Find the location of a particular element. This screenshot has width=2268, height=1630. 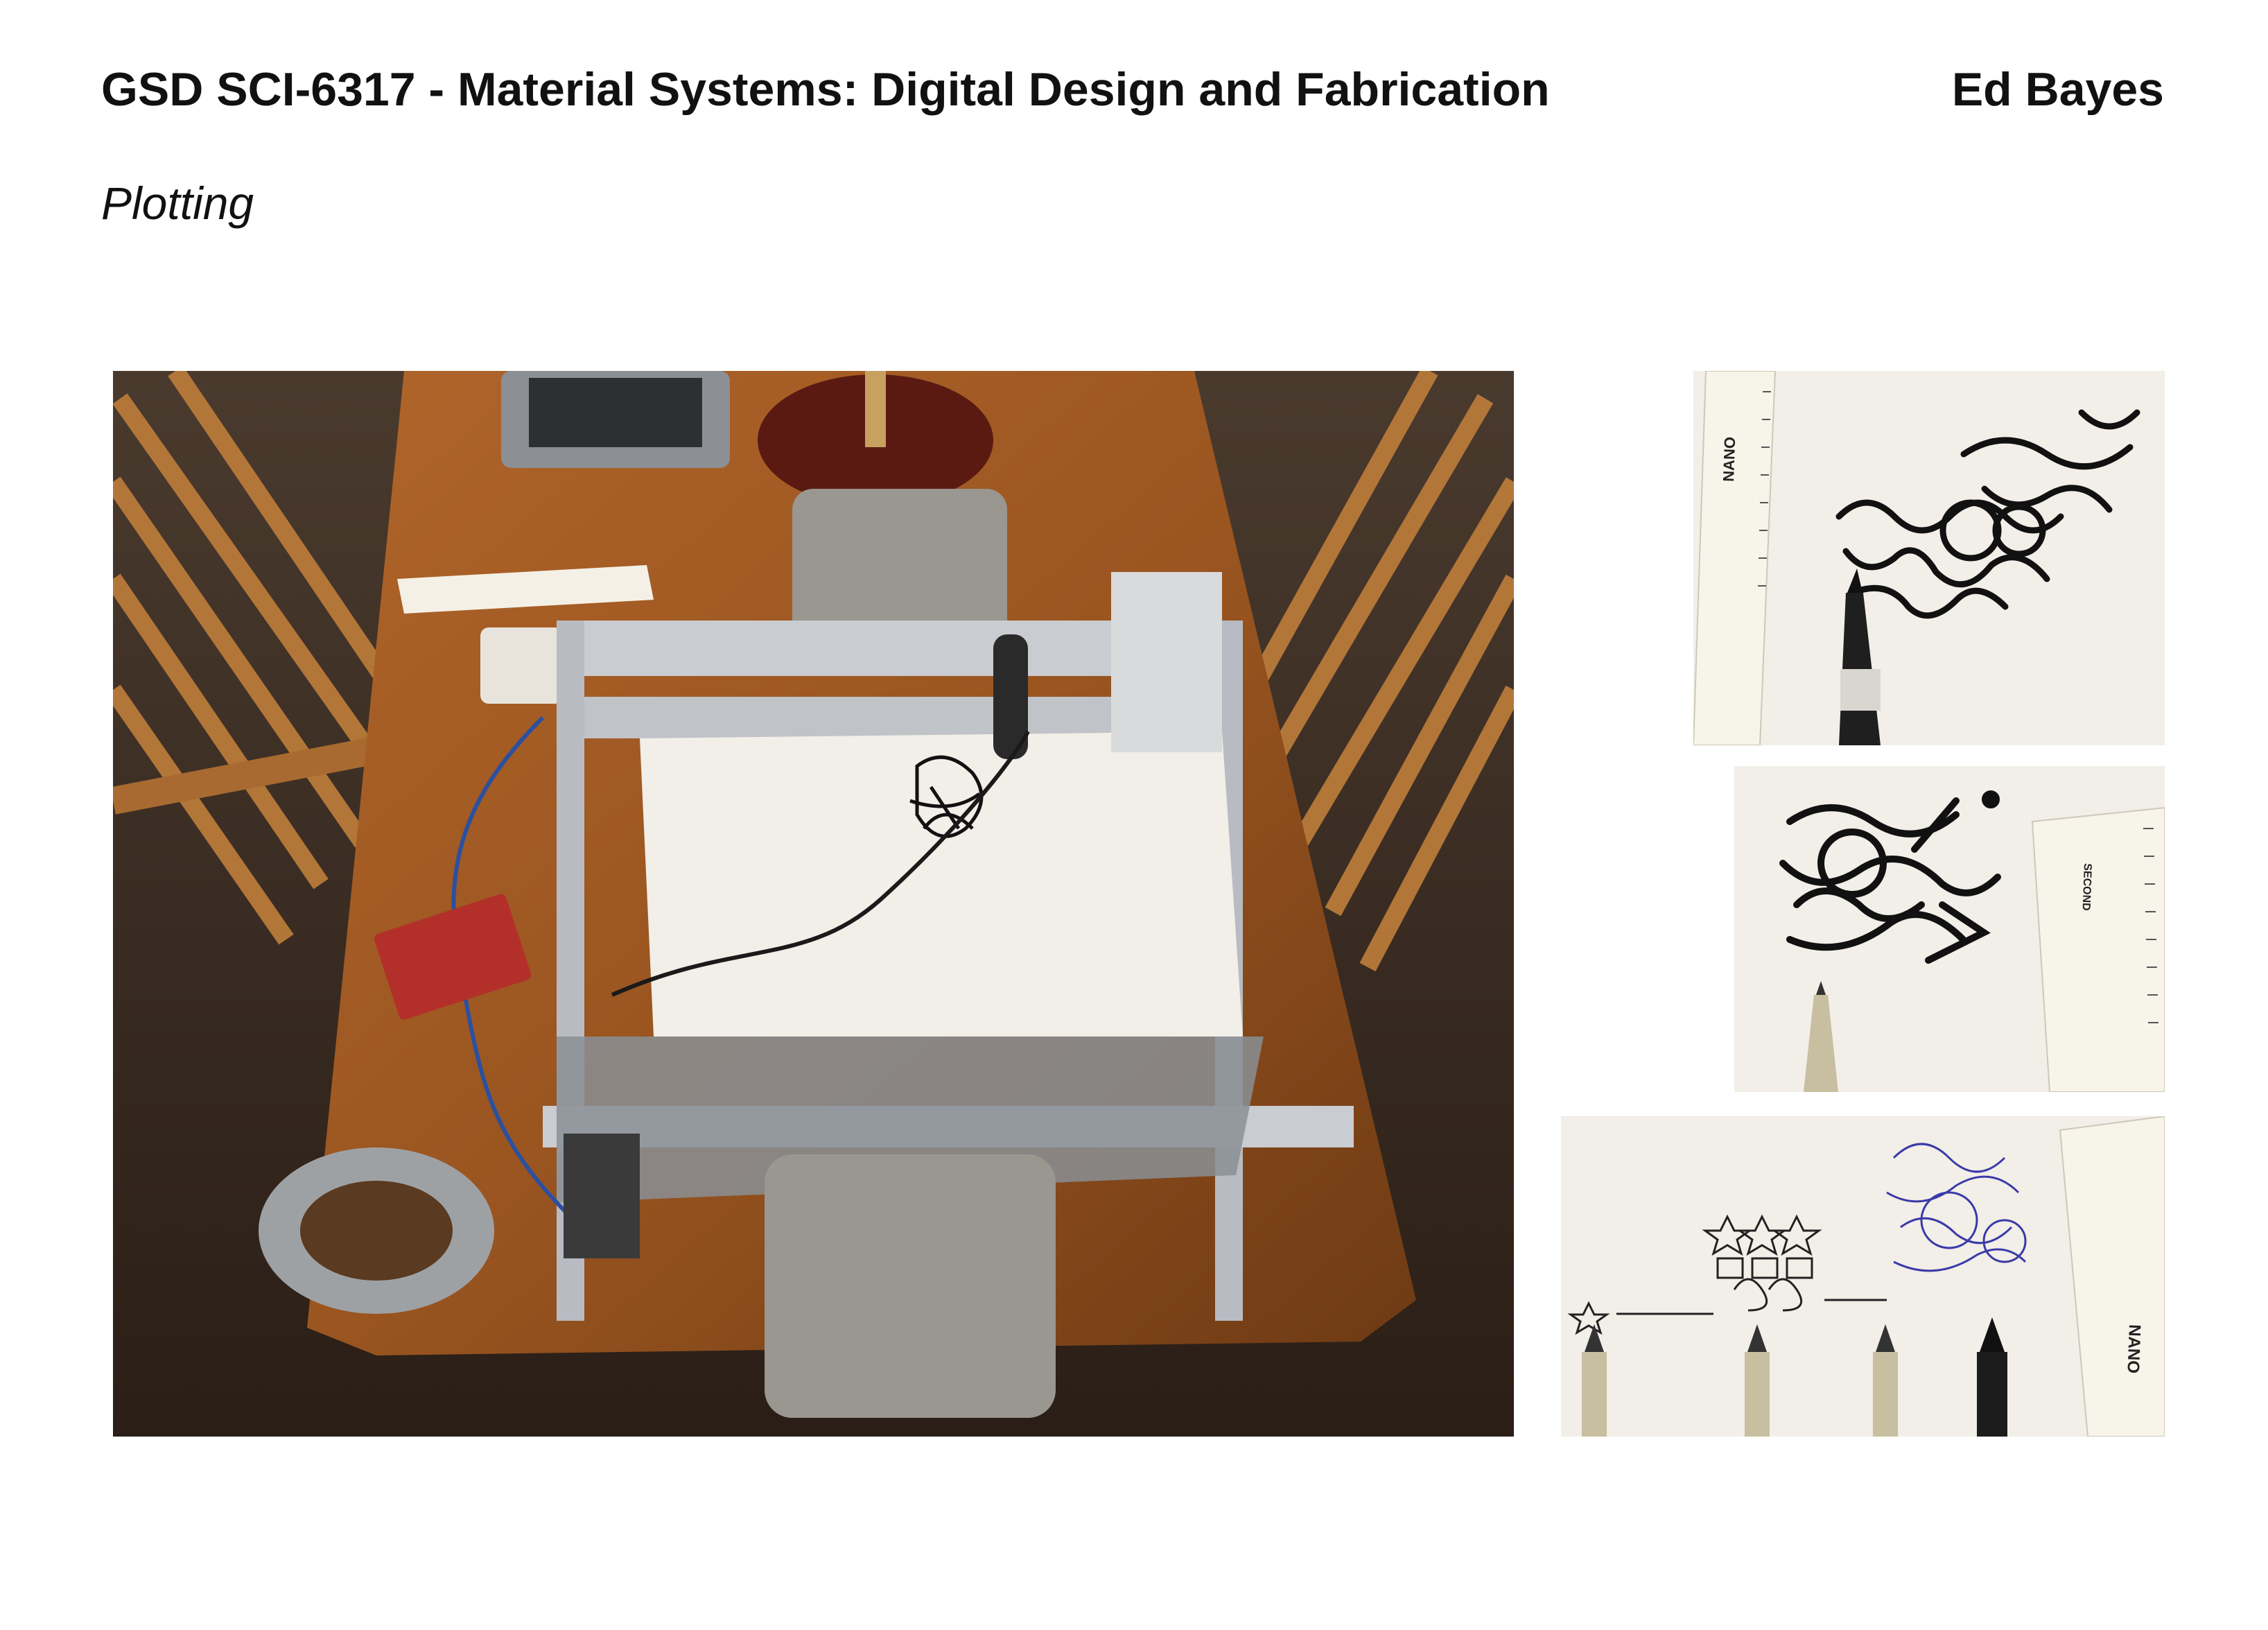

pen-tests-illustration: NANO is located at coordinates (1863, 1276).